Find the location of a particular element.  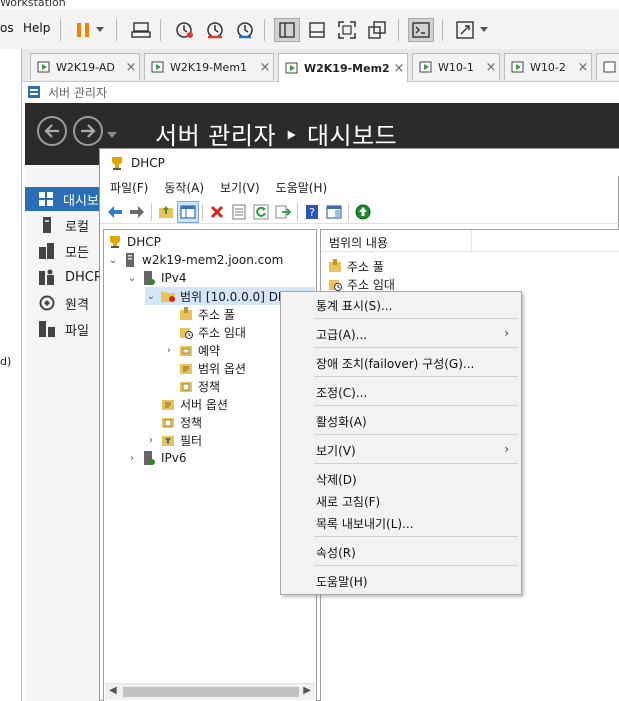

scroll-right-icon: ▶ is located at coordinates (307, 690).